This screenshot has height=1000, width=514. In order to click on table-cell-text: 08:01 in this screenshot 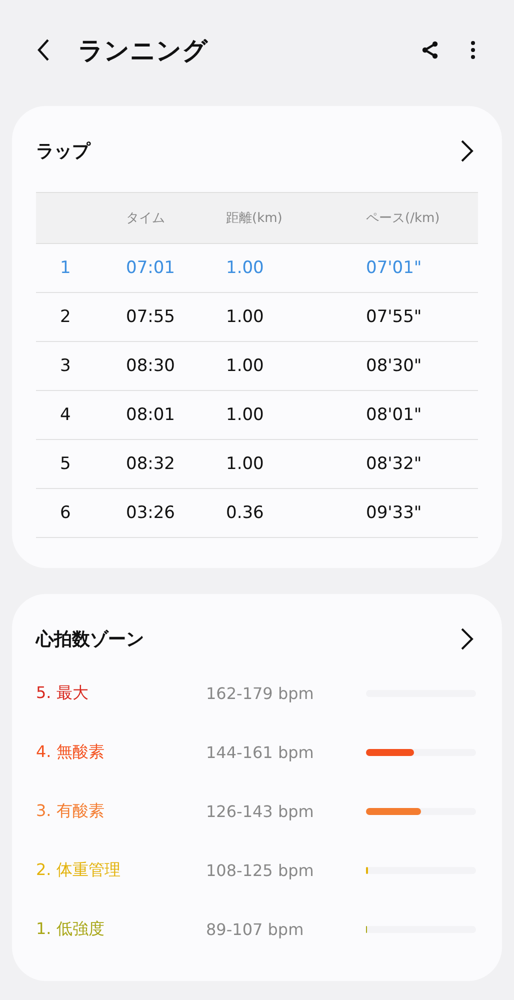, I will do `click(151, 415)`.